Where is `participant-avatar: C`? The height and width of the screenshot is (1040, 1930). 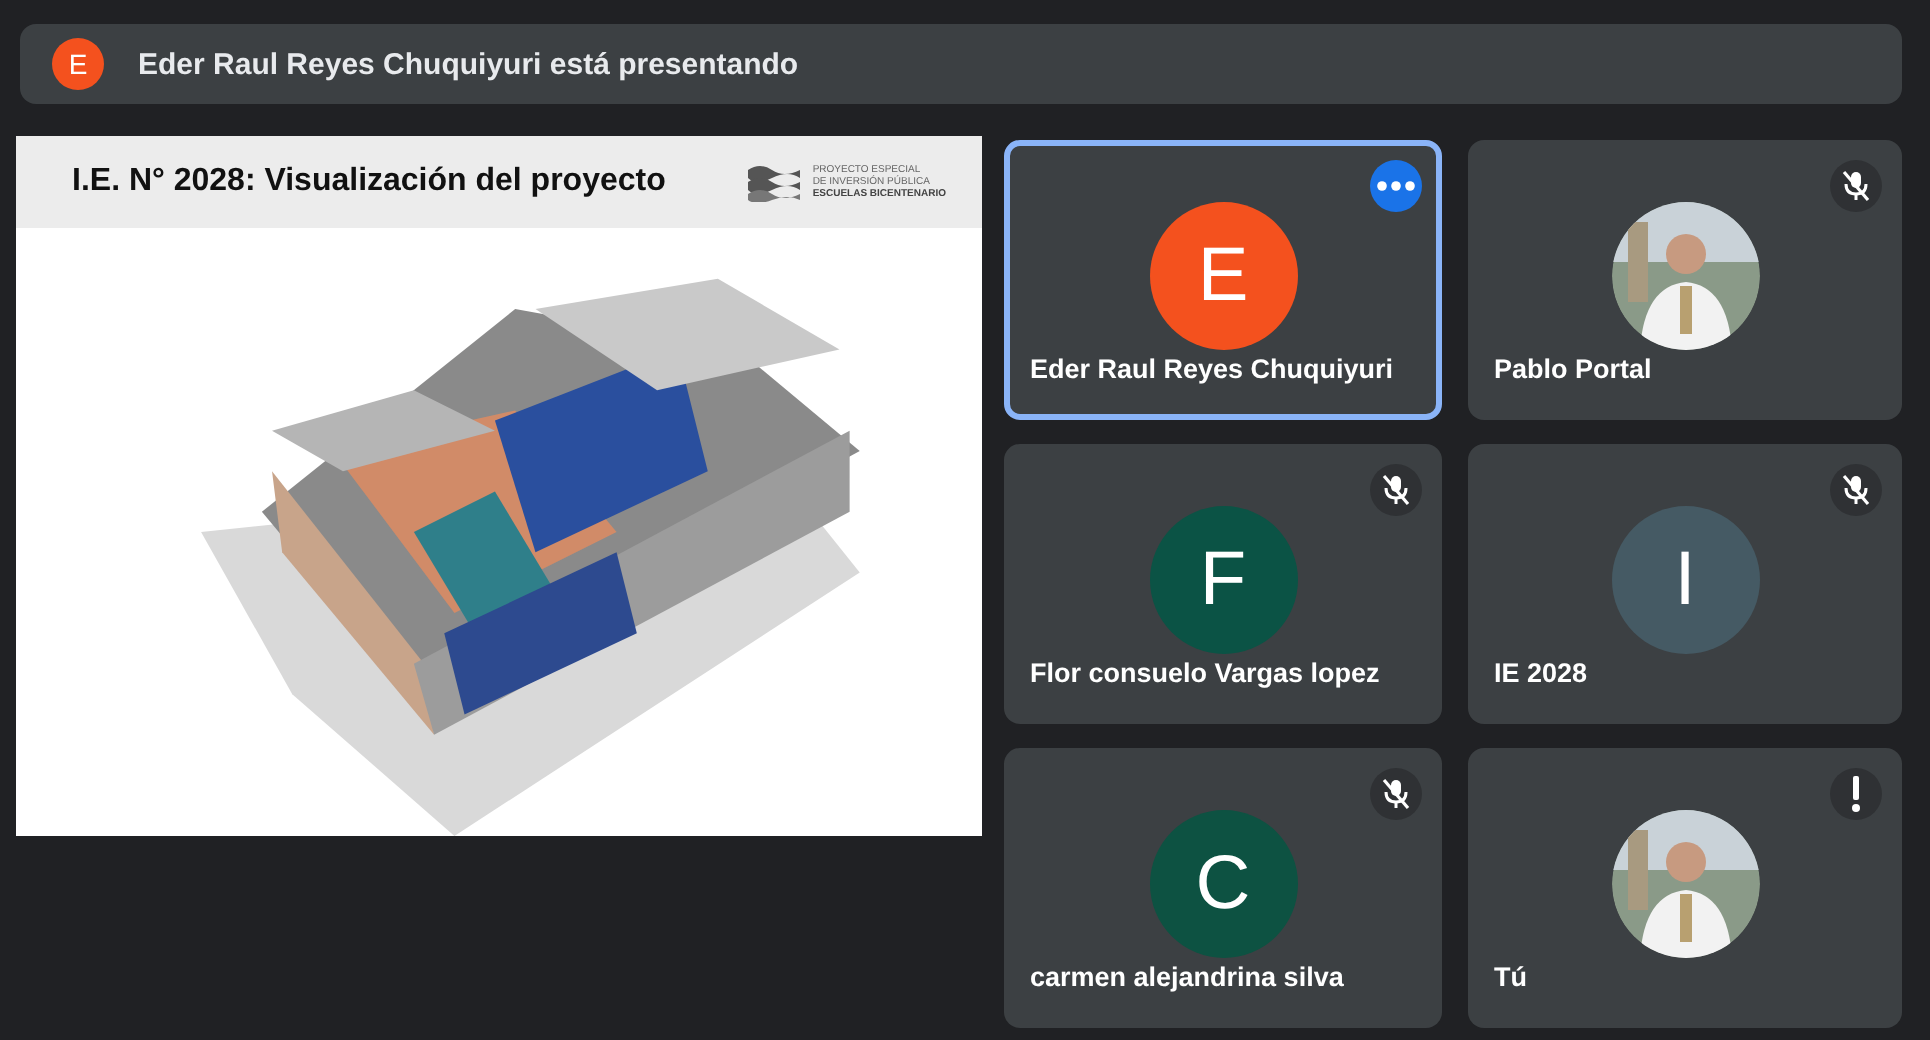 participant-avatar: C is located at coordinates (1223, 884).